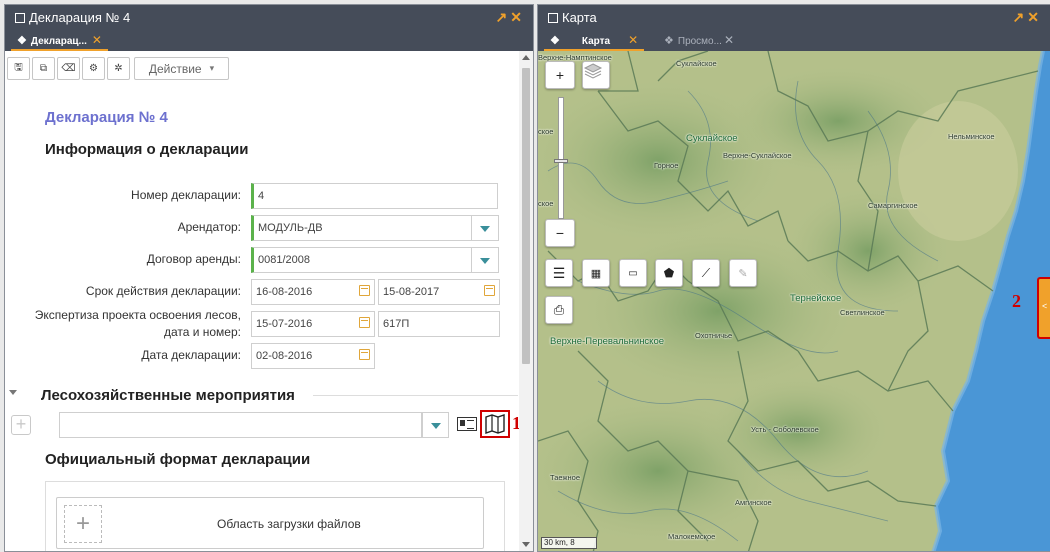 The image size is (1050, 552). I want to click on gears-icon: ⚙, so click(93, 68).